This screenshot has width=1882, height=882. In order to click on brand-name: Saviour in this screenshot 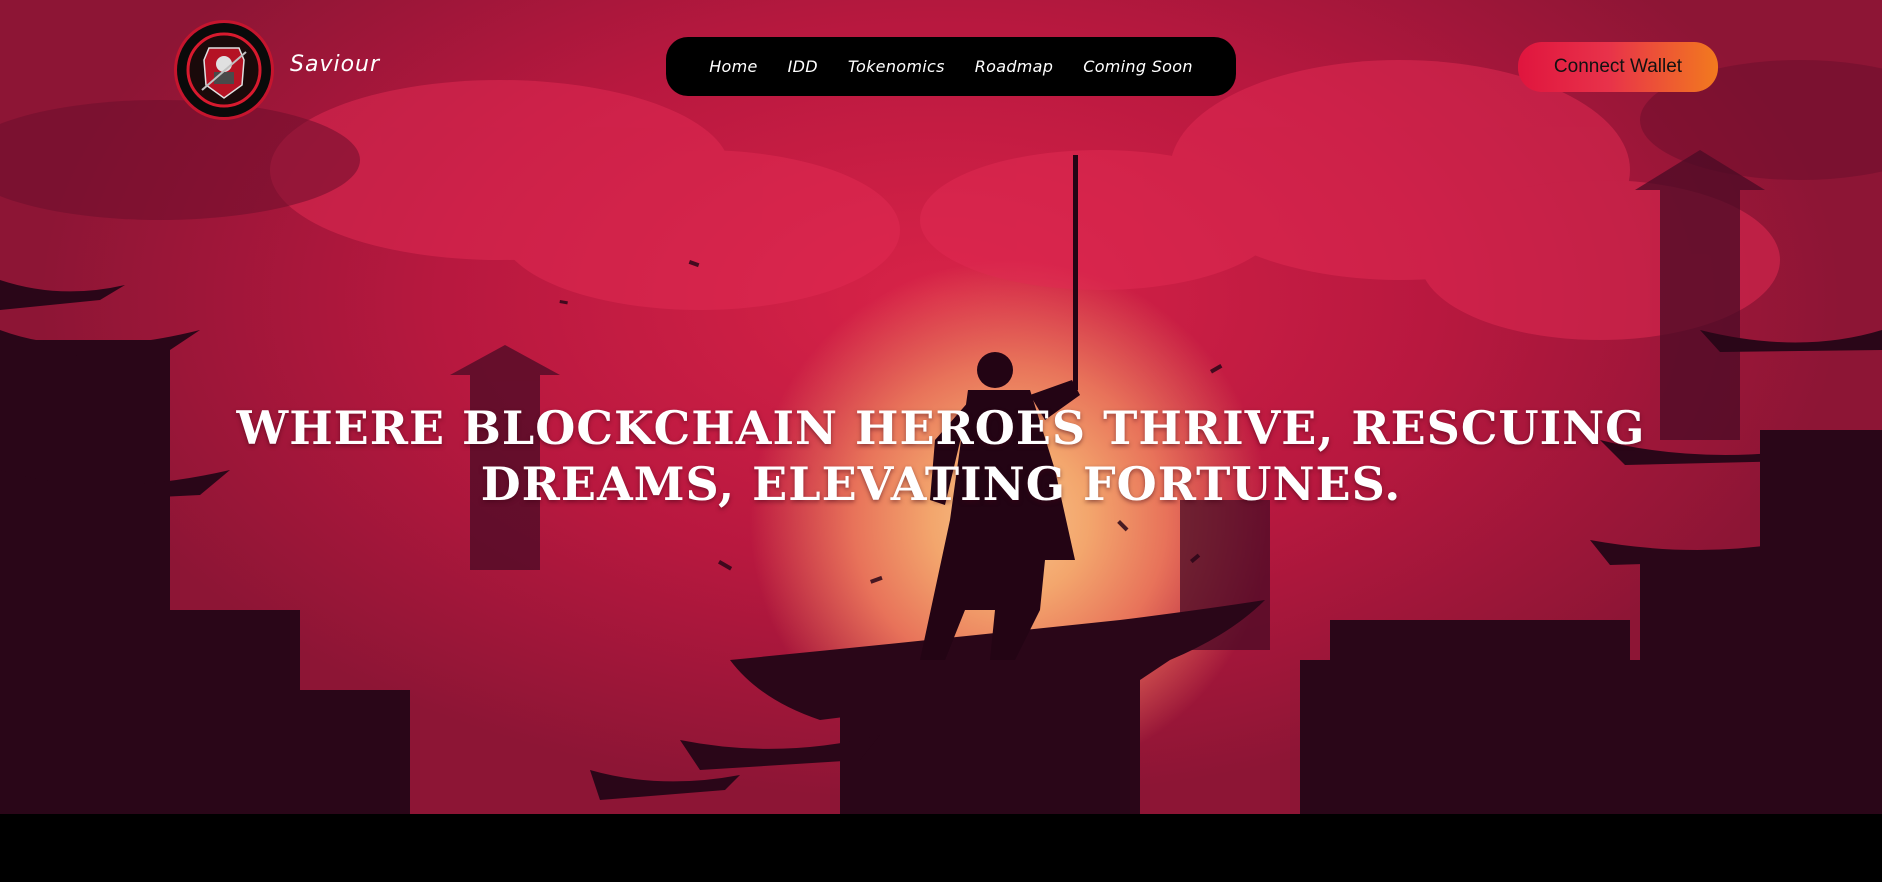, I will do `click(335, 64)`.